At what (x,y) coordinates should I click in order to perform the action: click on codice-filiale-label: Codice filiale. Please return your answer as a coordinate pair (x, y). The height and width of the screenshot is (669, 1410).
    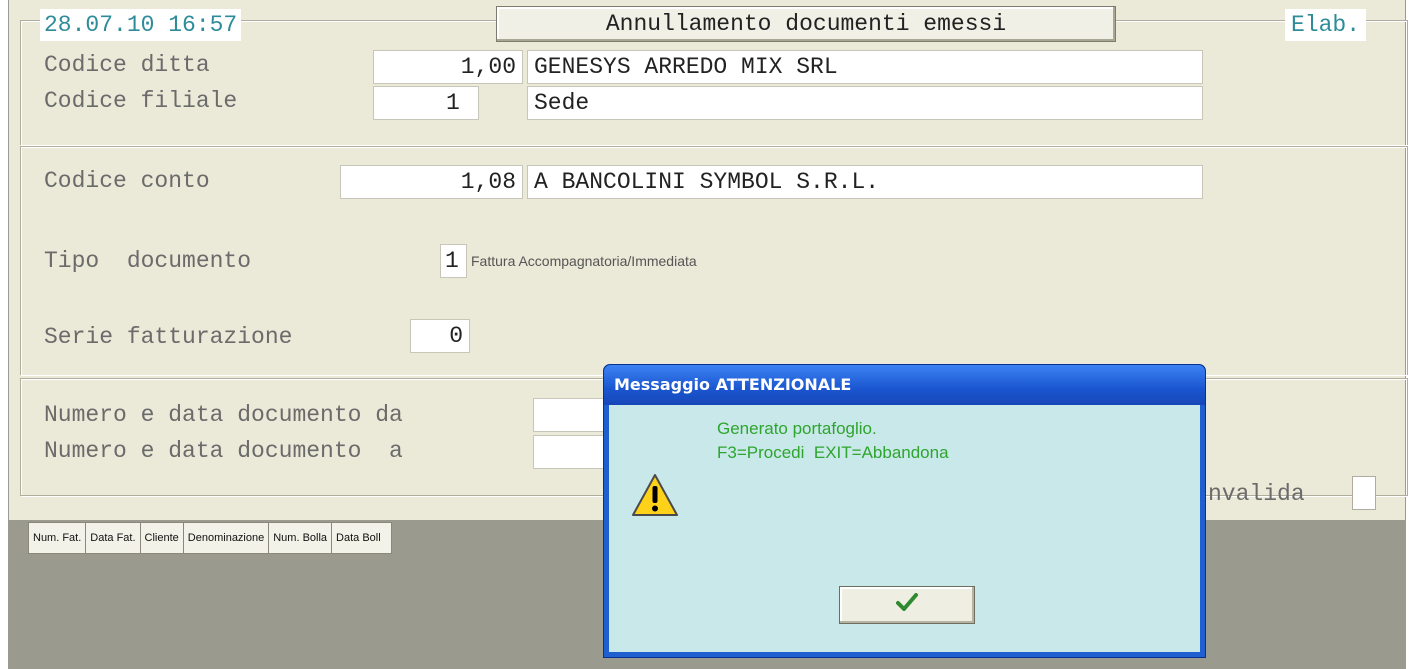
    Looking at the image, I should click on (141, 101).